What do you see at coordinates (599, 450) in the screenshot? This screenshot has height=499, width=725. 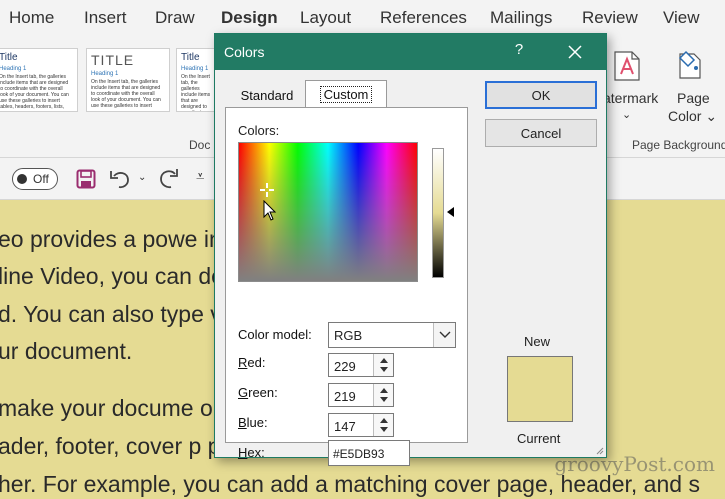 I see `resize-grip-icon` at bounding box center [599, 450].